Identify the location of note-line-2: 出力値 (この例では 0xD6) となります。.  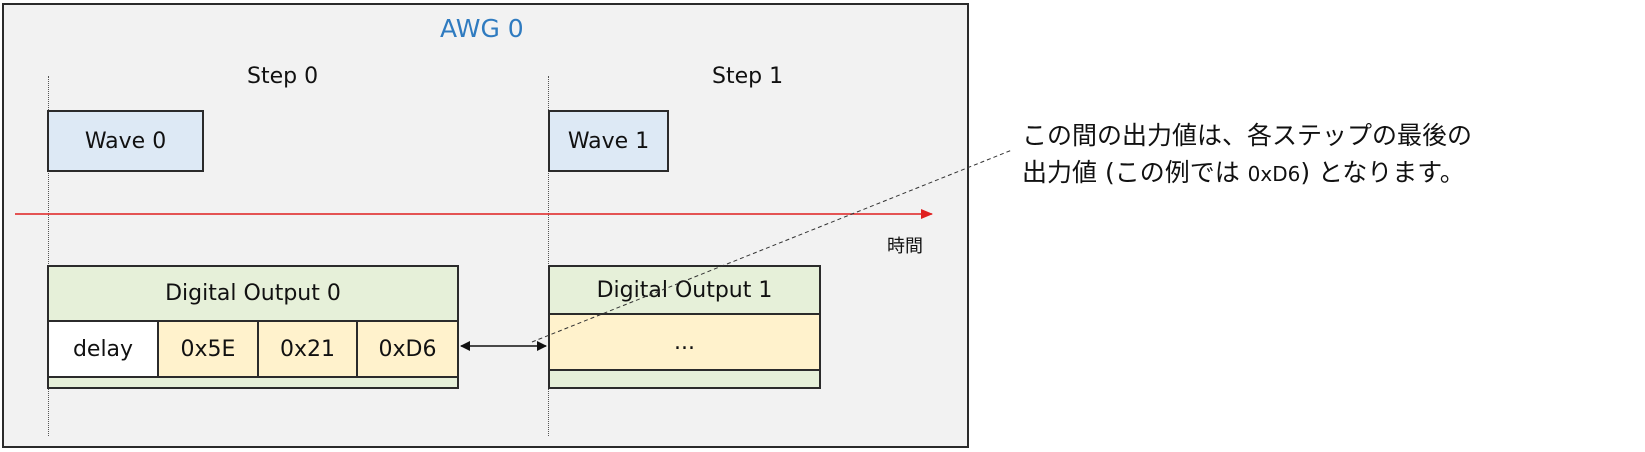
(1247, 173).